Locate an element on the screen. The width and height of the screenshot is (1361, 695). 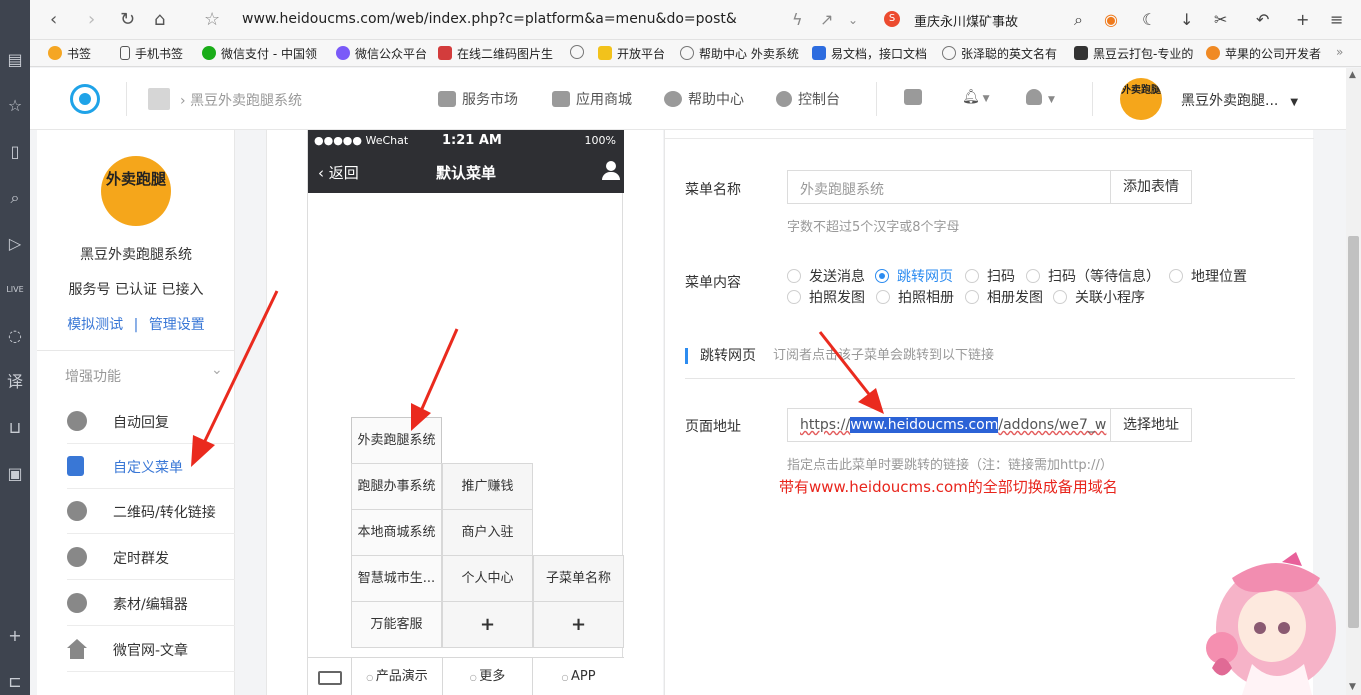
submenu-item: 商户入驻 is located at coordinates (487, 532).